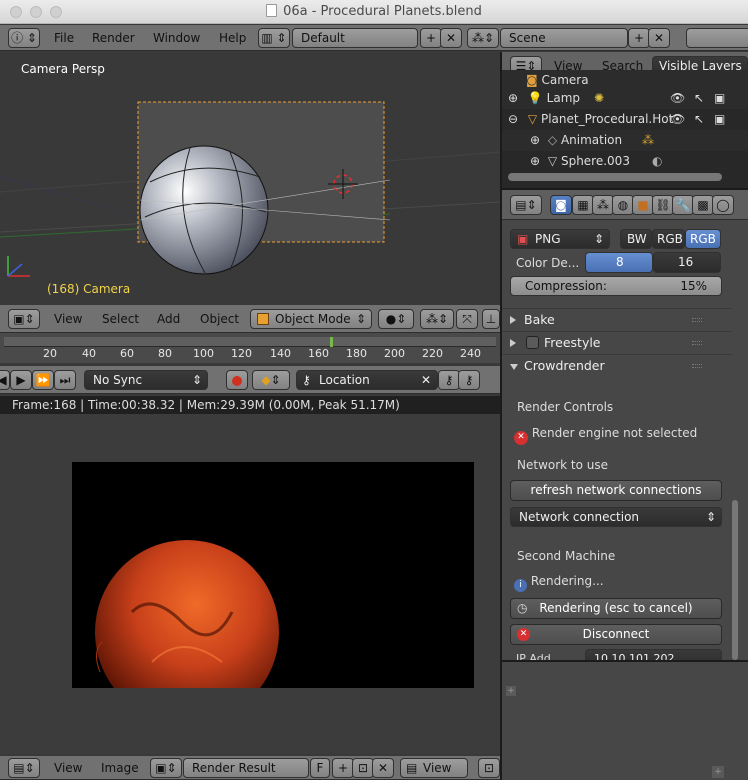 Image resolution: width=748 pixels, height=780 pixels. What do you see at coordinates (668, 239) in the screenshot?
I see `color-mode-rgb: RGB` at bounding box center [668, 239].